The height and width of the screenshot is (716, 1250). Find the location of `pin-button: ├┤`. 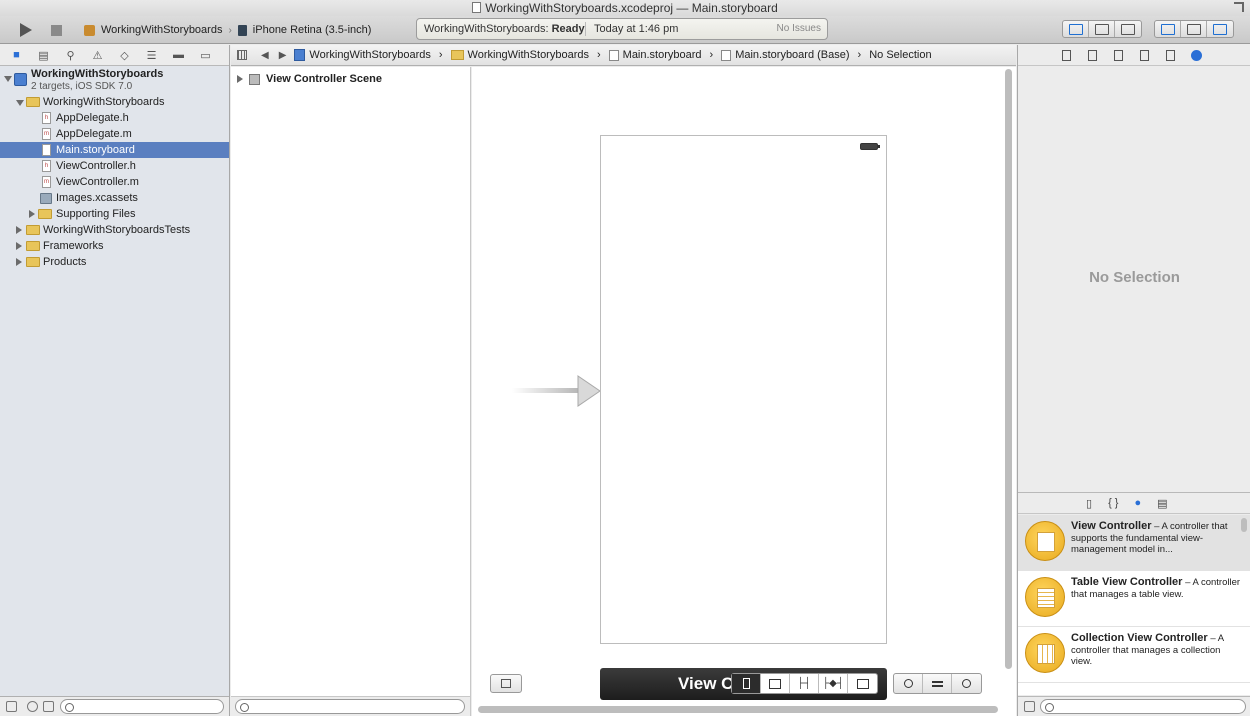

pin-button: ├┤ is located at coordinates (804, 683).